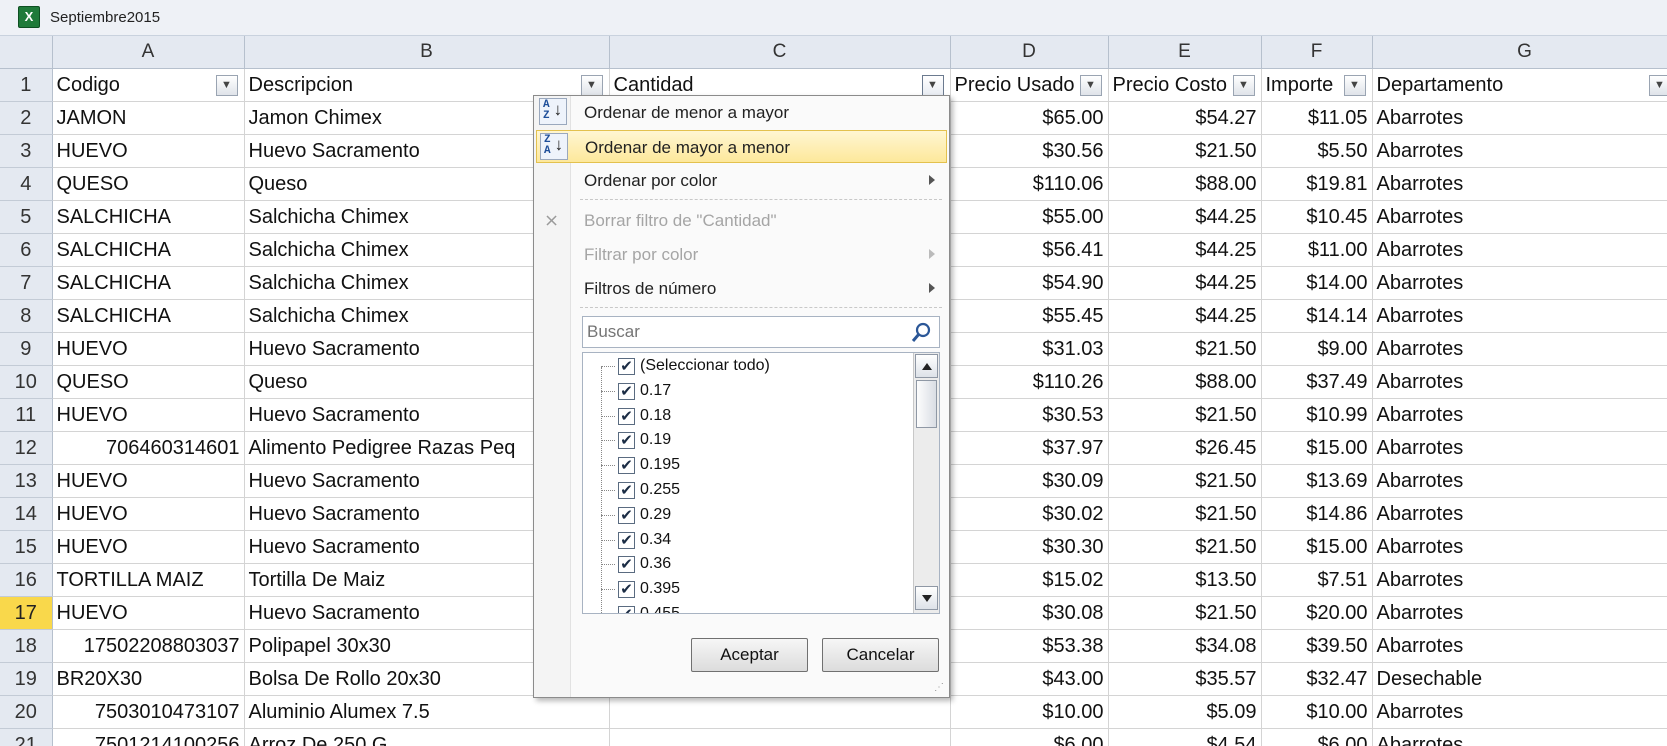 This screenshot has height=746, width=1667. What do you see at coordinates (26, 118) in the screenshot?
I see `row-header: 2` at bounding box center [26, 118].